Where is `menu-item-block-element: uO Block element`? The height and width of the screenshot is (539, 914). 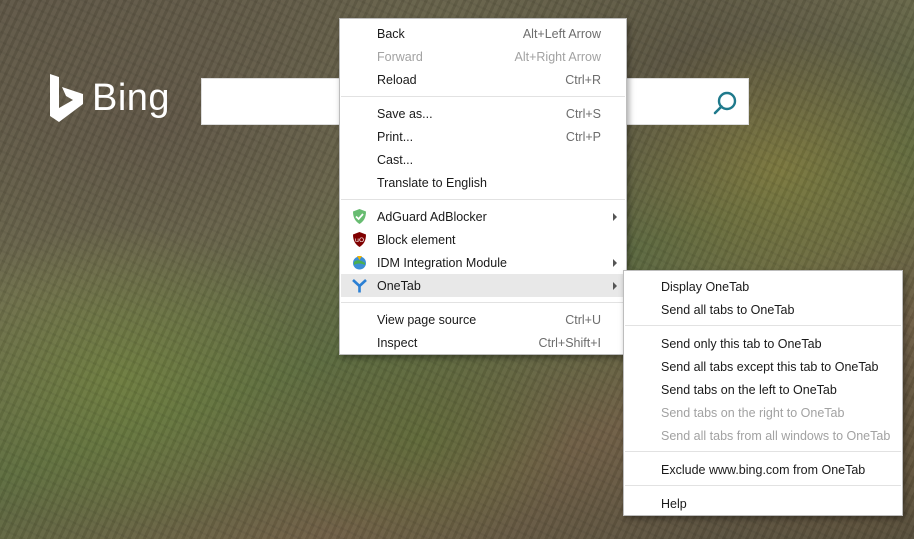
menu-item-block-element: uO Block element is located at coordinates (483, 239).